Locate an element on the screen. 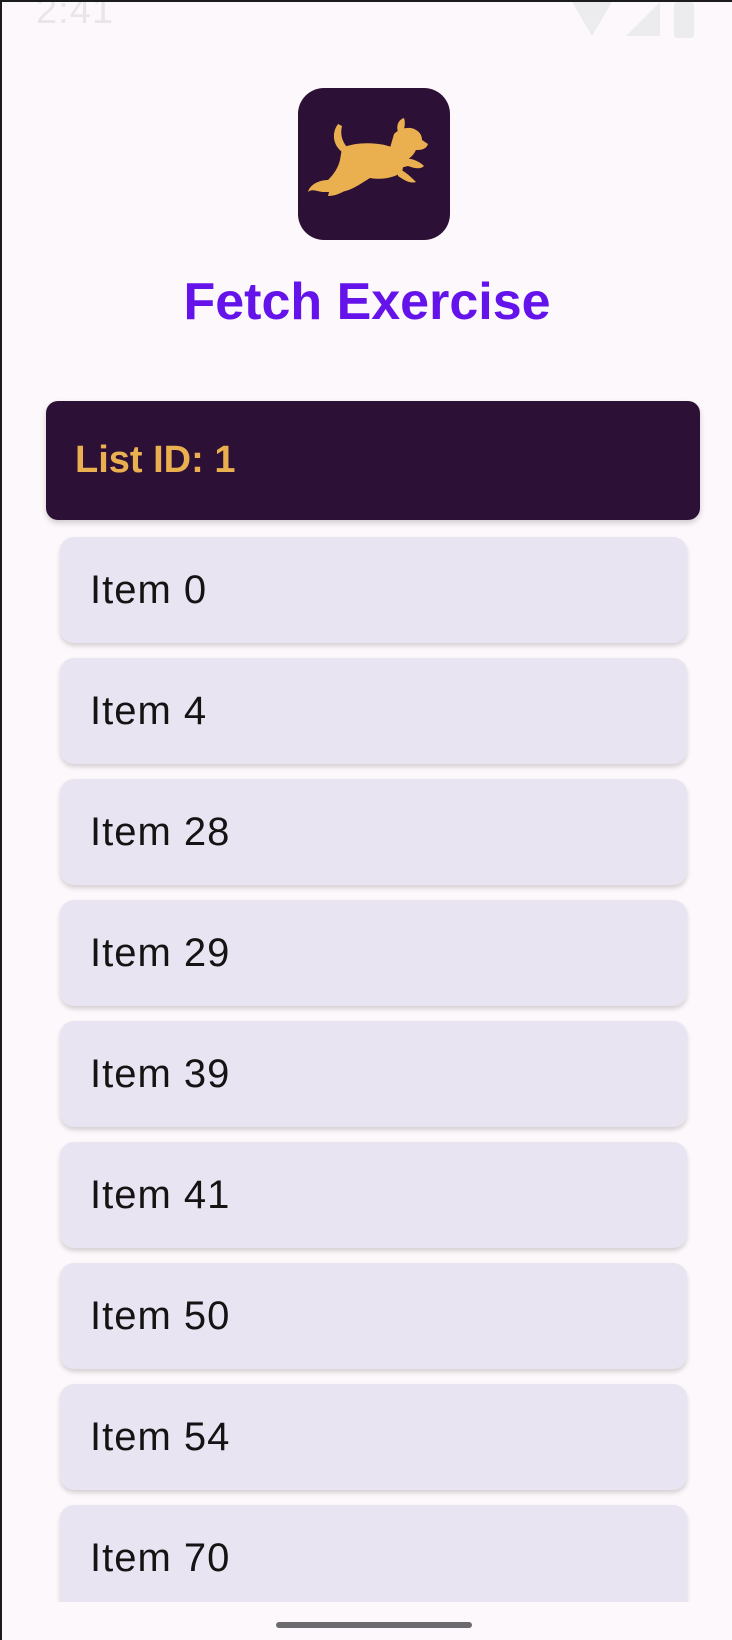 The image size is (732, 1640). list-id-header: List ID: 1 is located at coordinates (373, 460).